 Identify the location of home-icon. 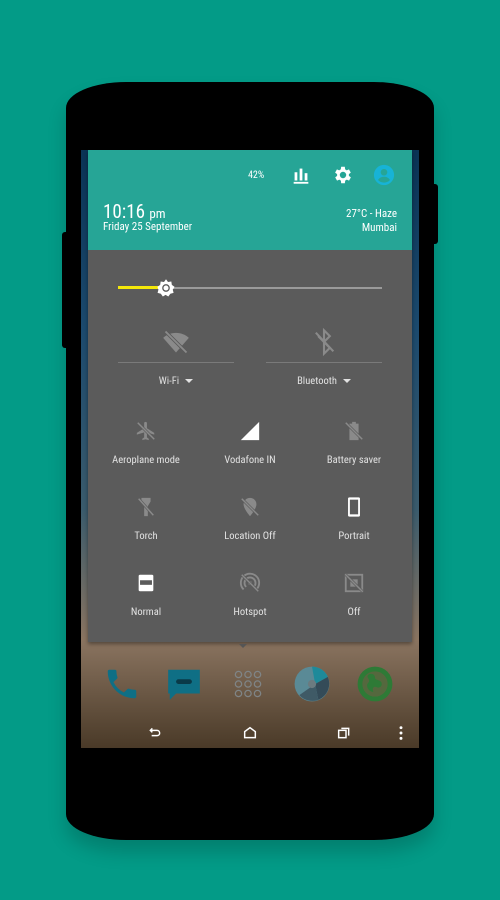
(250, 733).